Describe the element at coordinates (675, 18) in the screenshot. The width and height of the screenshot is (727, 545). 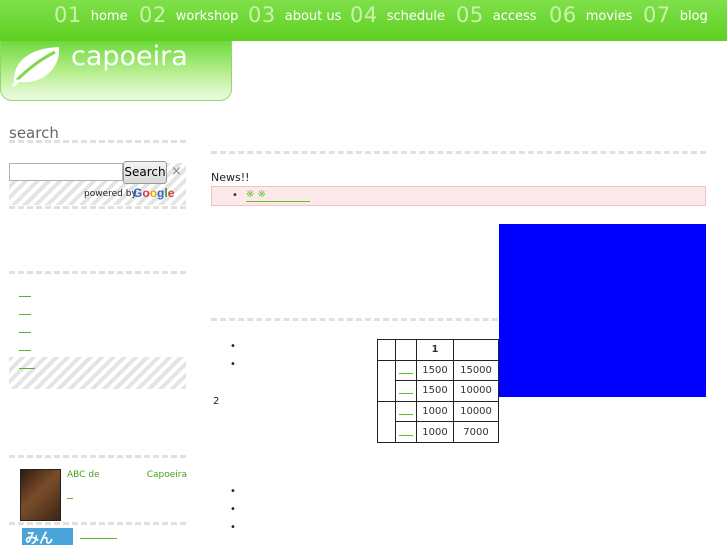
I see `nav-blog: 07 blog` at that location.